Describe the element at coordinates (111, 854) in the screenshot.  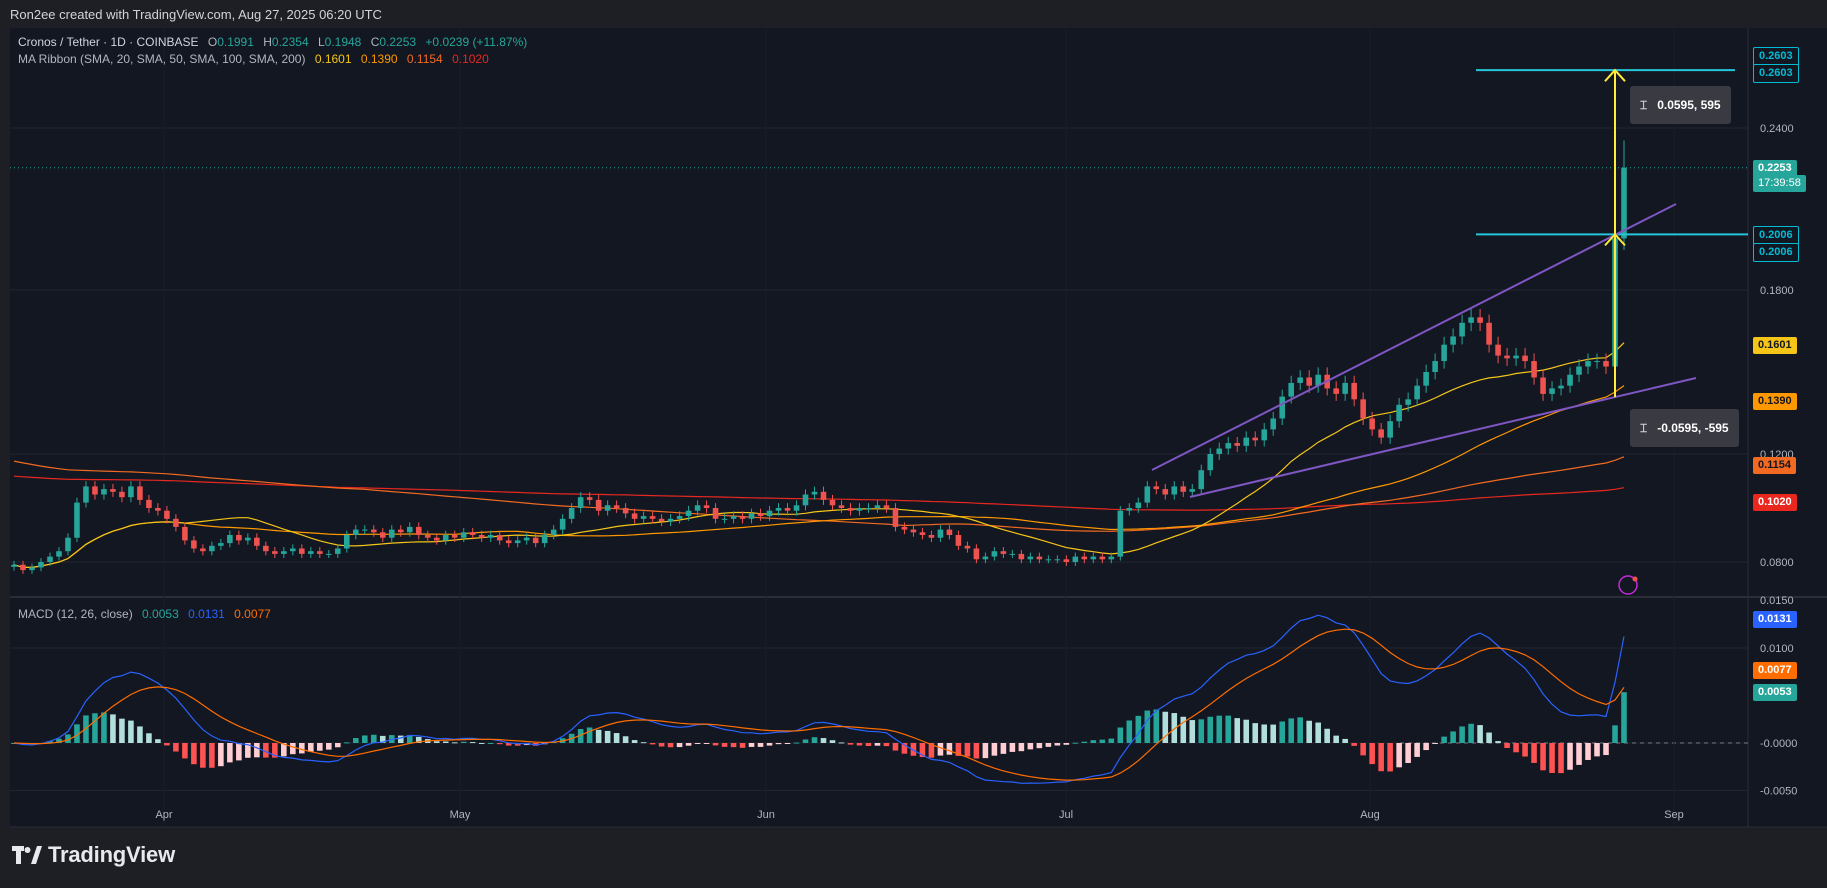
I see `tradingview-logo-text: TradingView` at that location.